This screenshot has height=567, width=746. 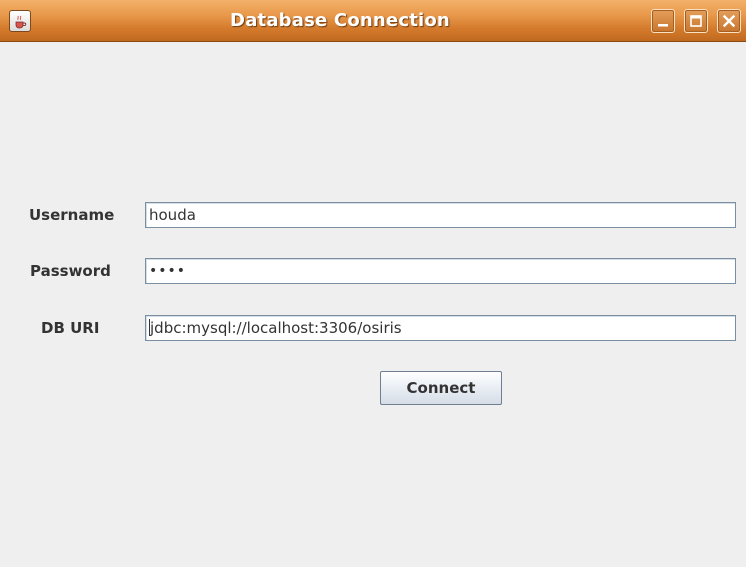 I want to click on maximize-icon, so click(x=696, y=21).